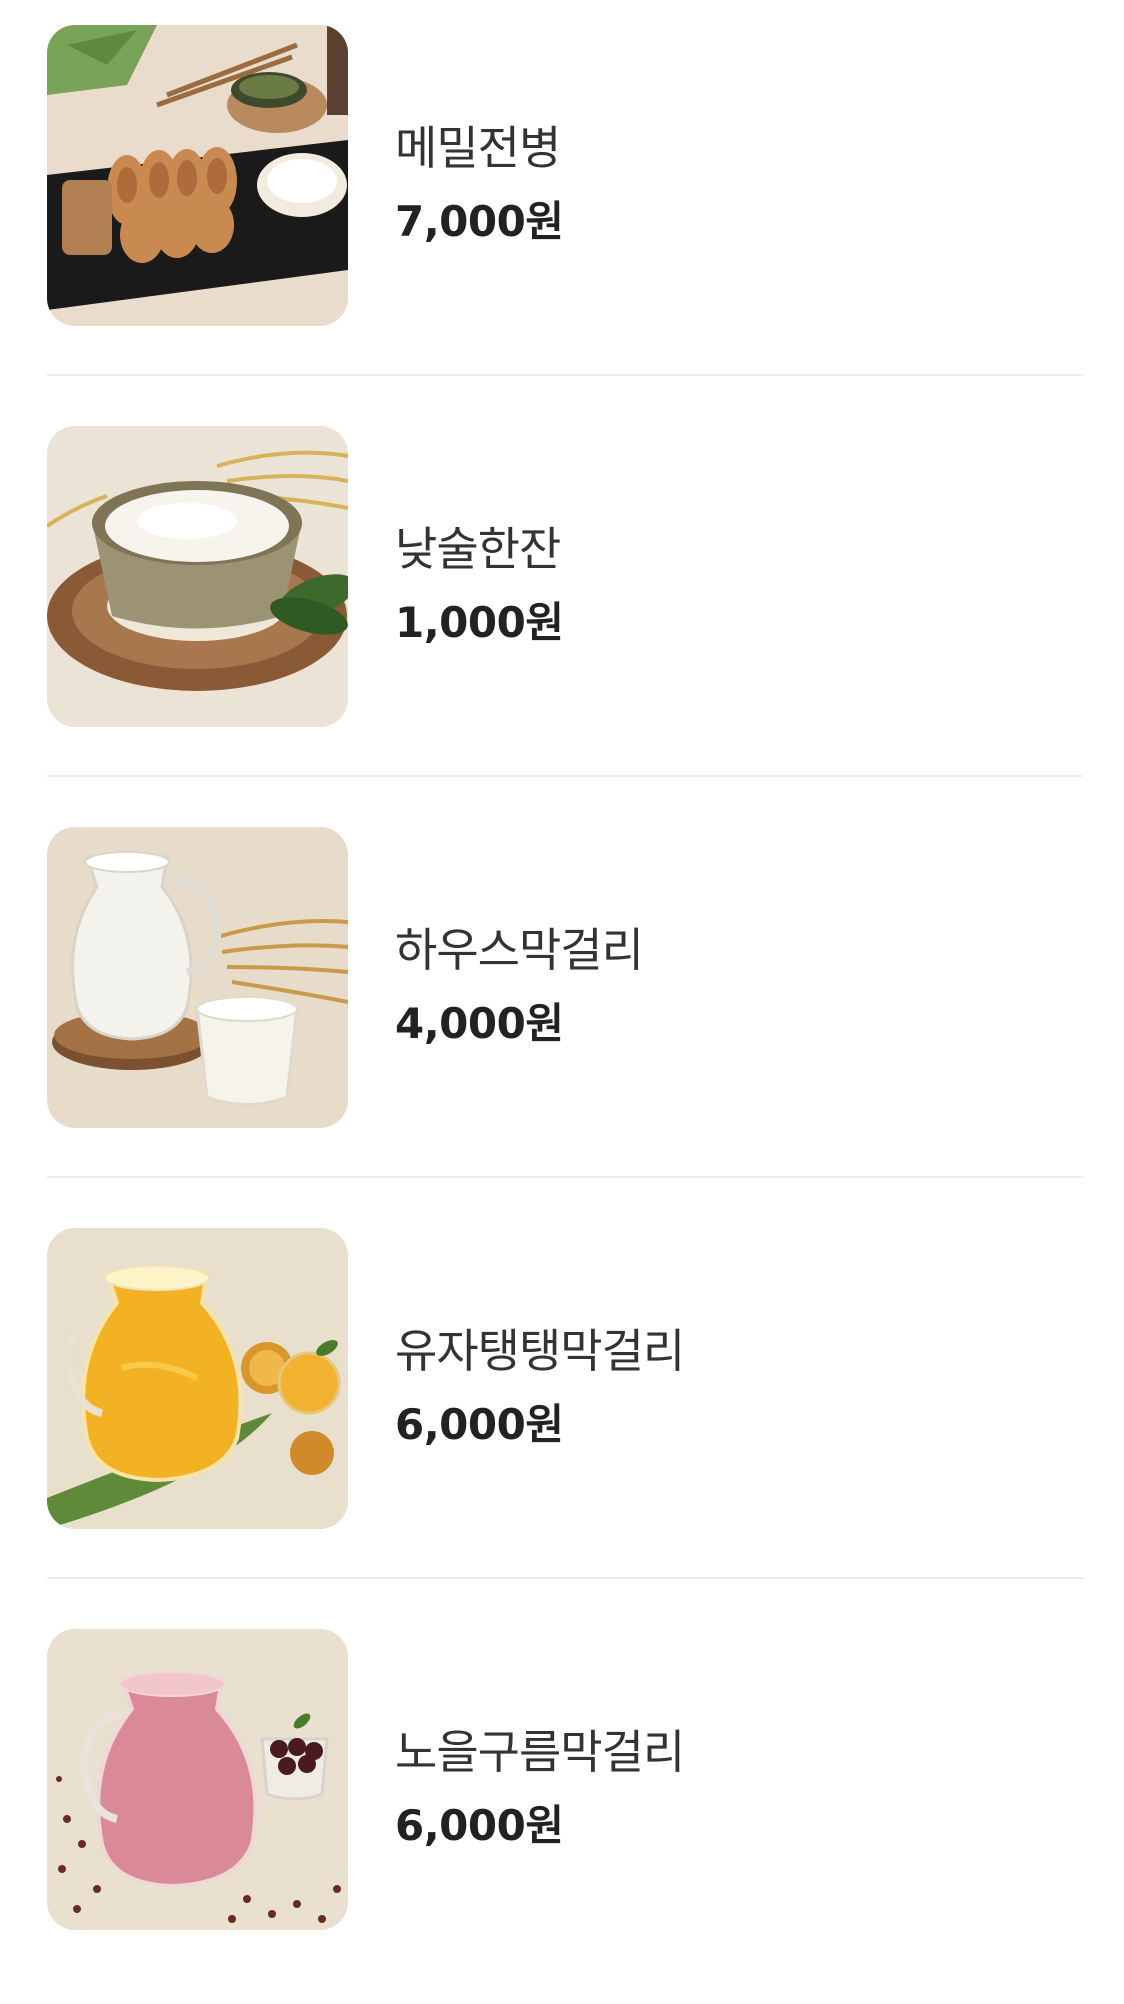 The image size is (1124, 2004). What do you see at coordinates (478, 549) in the screenshot?
I see `menu-item-name: 낮술한잔` at bounding box center [478, 549].